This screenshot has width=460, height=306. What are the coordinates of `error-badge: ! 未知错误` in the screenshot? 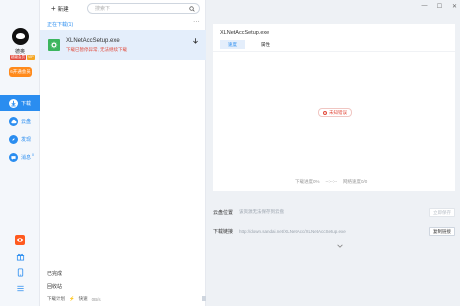 It's located at (335, 112).